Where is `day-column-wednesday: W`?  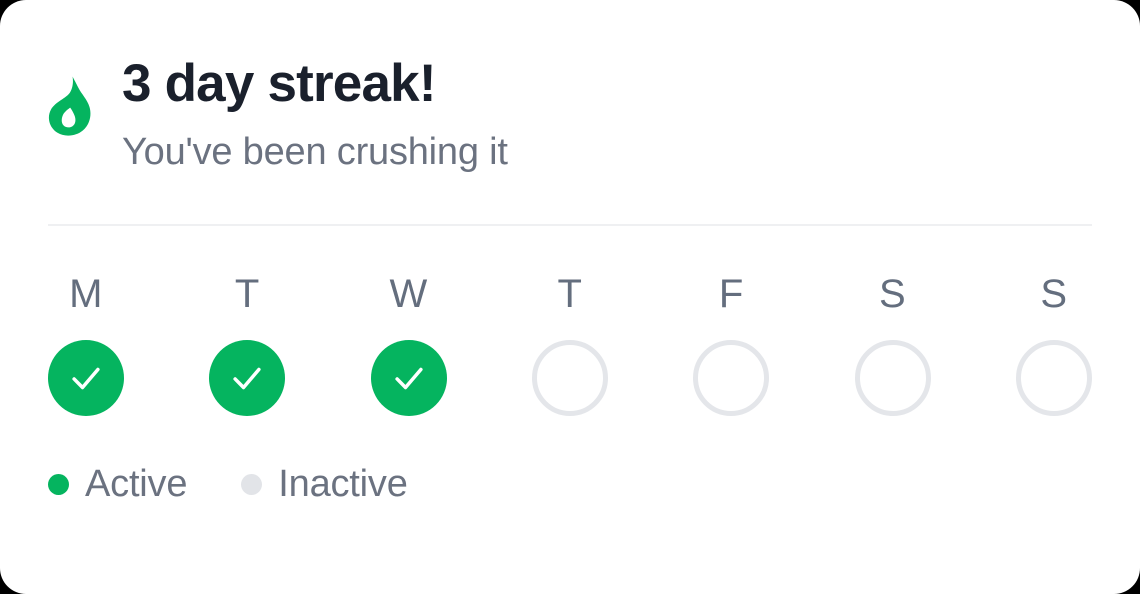 day-column-wednesday: W is located at coordinates (408, 344).